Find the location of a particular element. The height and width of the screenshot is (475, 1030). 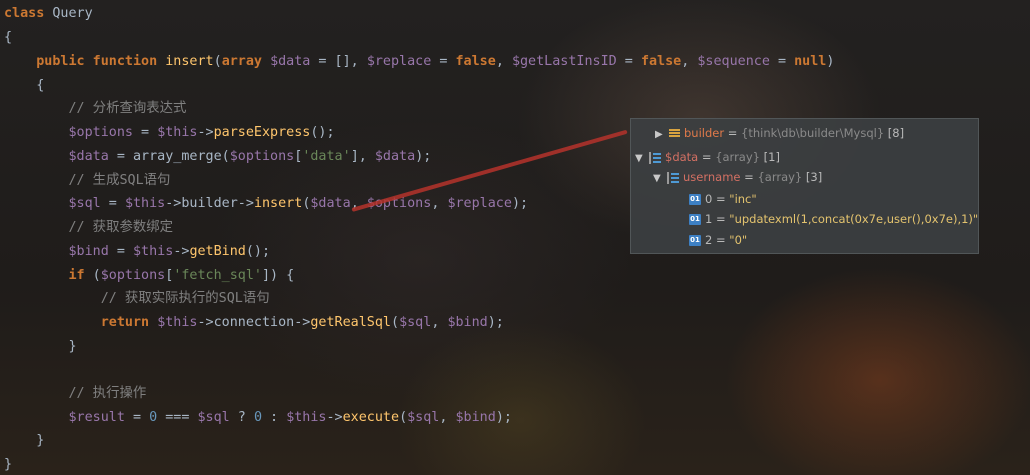

code-line-20: } is located at coordinates (8, 464).